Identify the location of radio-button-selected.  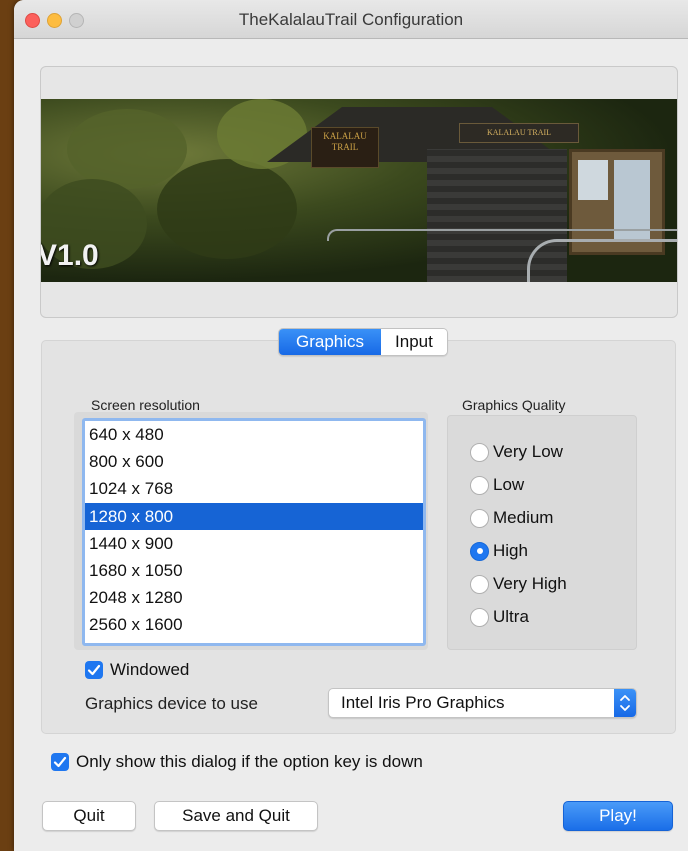
(479, 551).